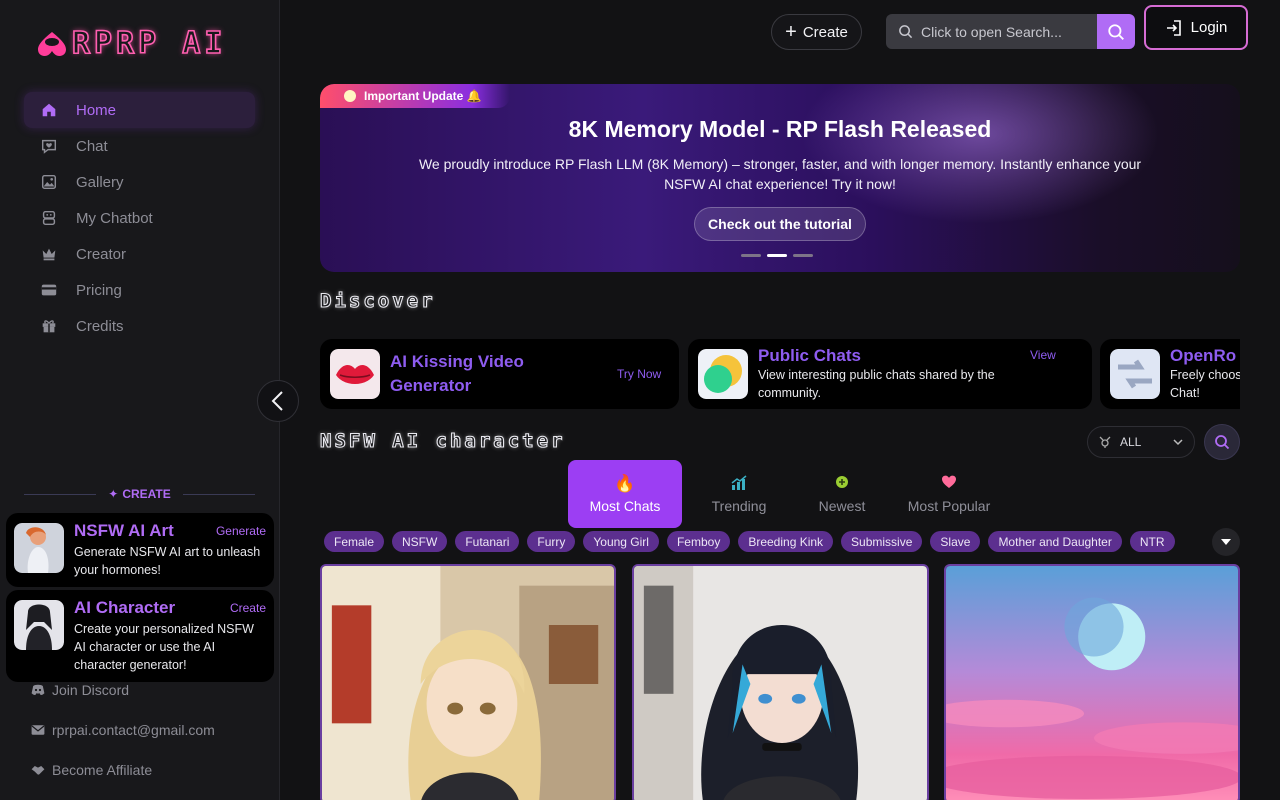 The height and width of the screenshot is (800, 1280). What do you see at coordinates (278, 401) in the screenshot?
I see `collapse-sidebar-button` at bounding box center [278, 401].